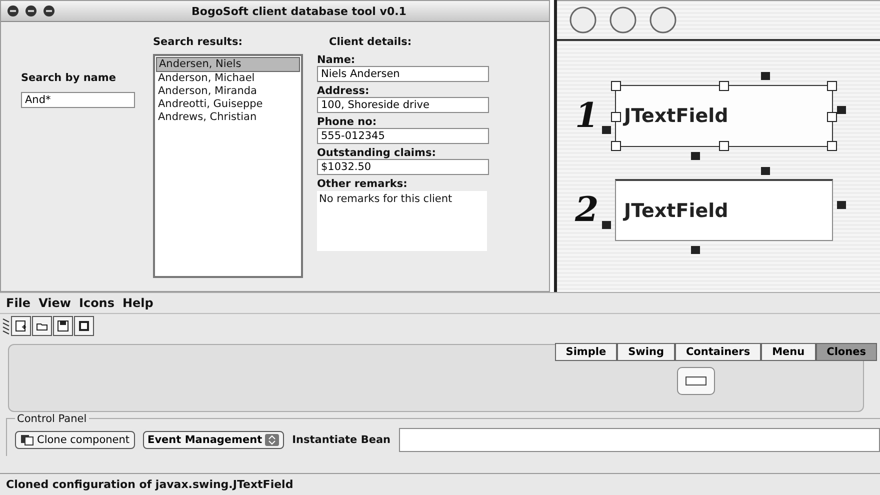 The height and width of the screenshot is (495, 880). Describe the element at coordinates (586, 116) in the screenshot. I see `component-number: 1` at that location.